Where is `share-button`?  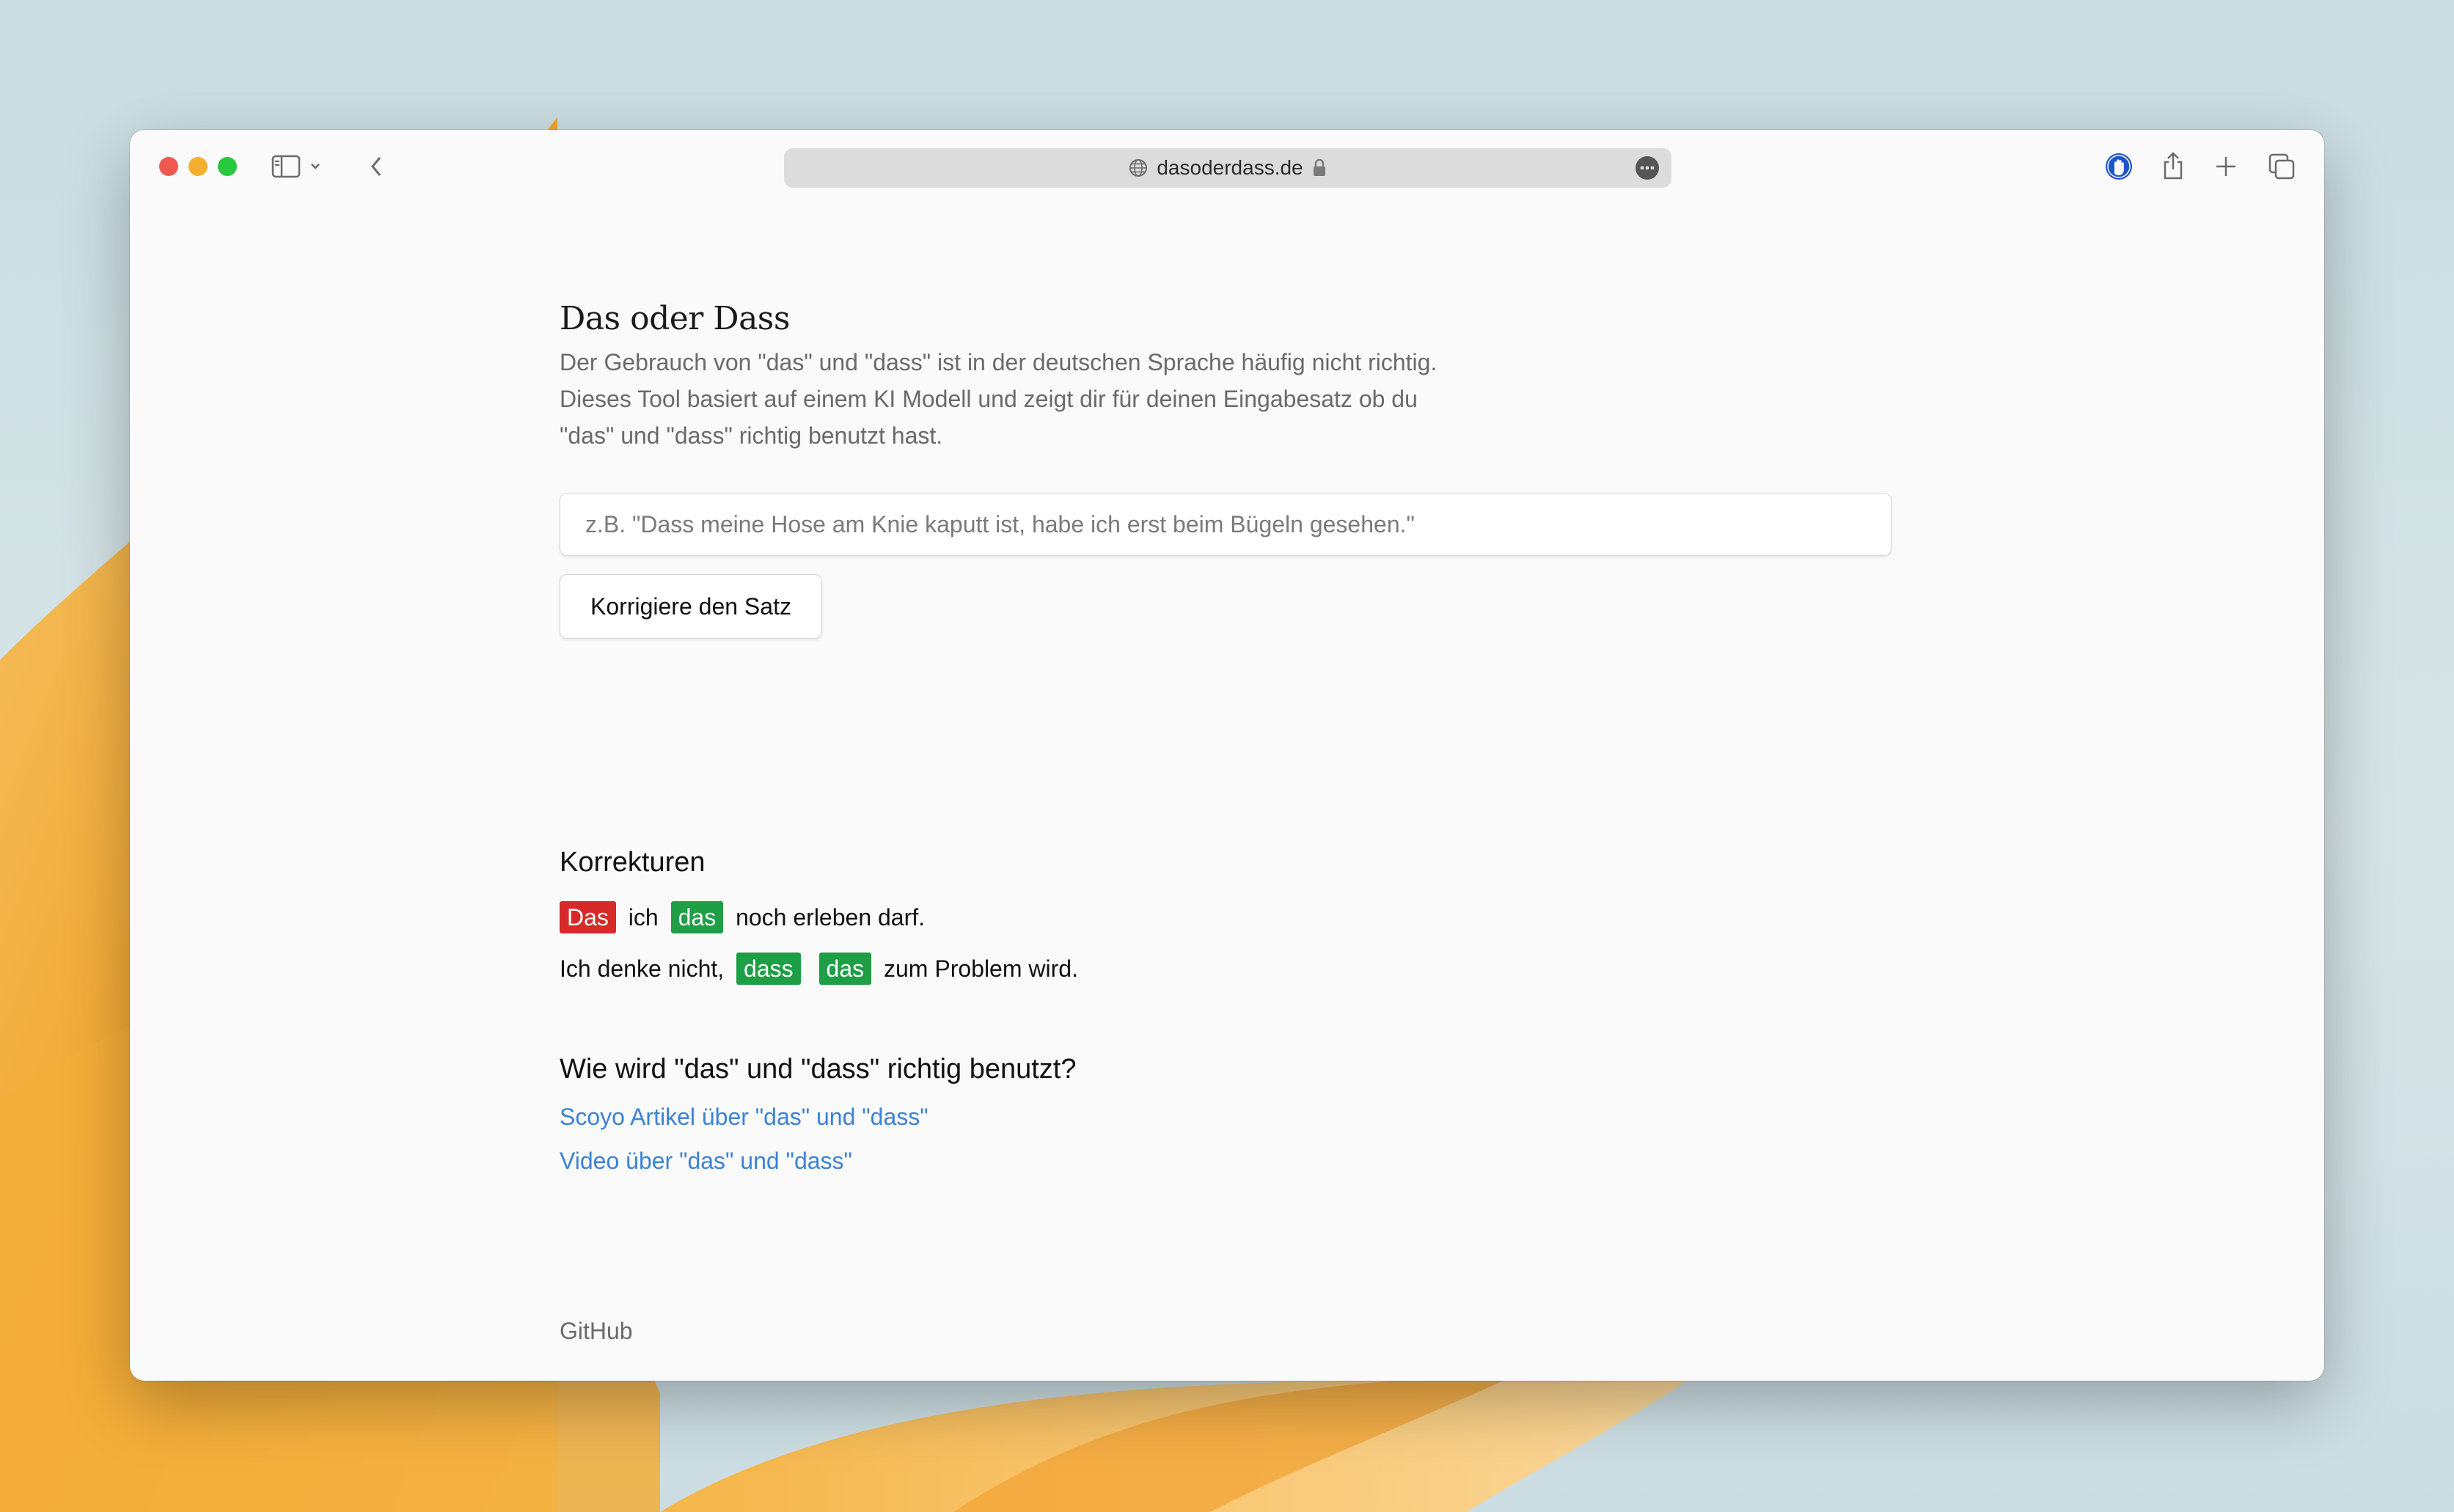 share-button is located at coordinates (2173, 166).